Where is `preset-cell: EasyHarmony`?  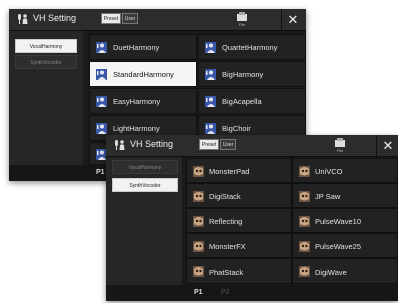 preset-cell: EasyHarmony is located at coordinates (143, 101).